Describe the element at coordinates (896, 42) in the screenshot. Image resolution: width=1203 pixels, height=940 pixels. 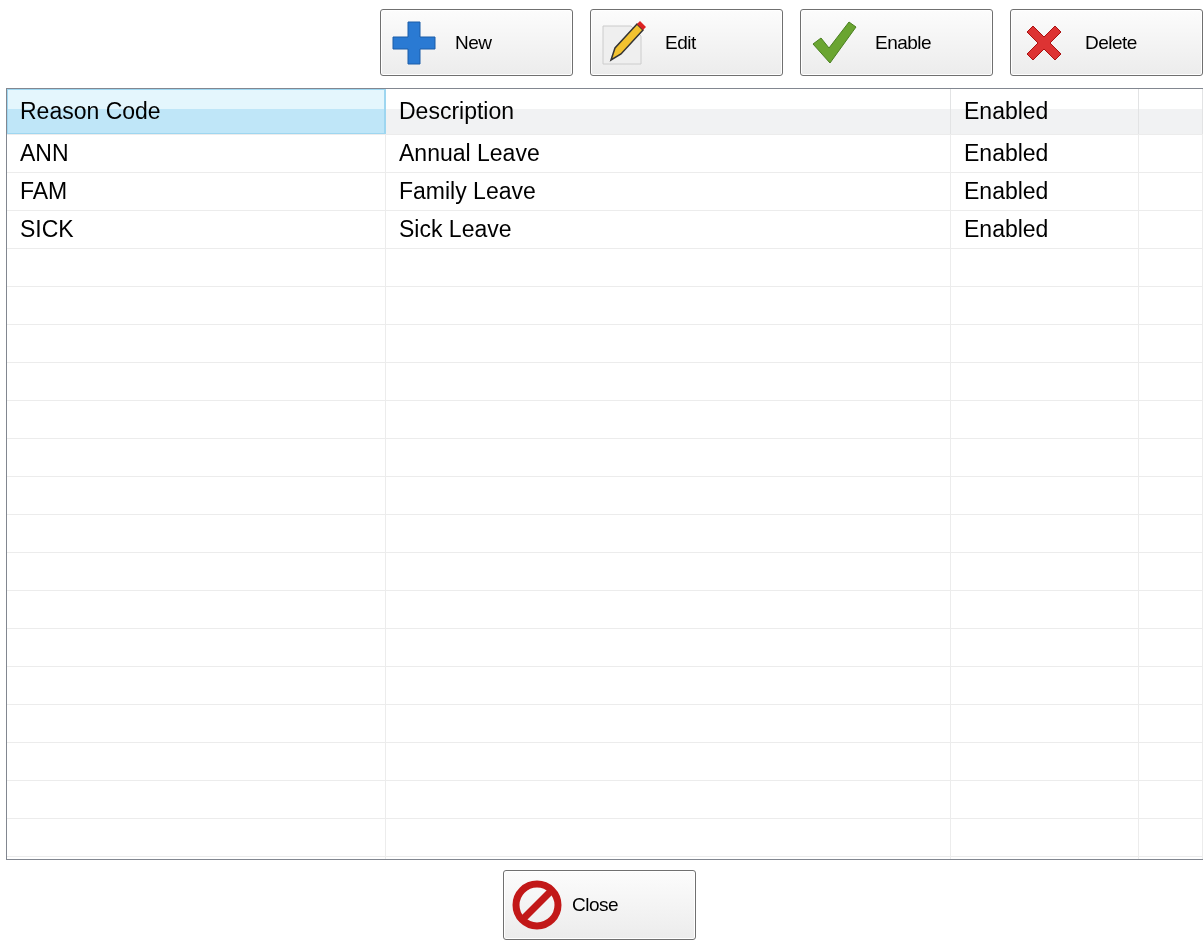
I see `enable-button: Enable` at that location.